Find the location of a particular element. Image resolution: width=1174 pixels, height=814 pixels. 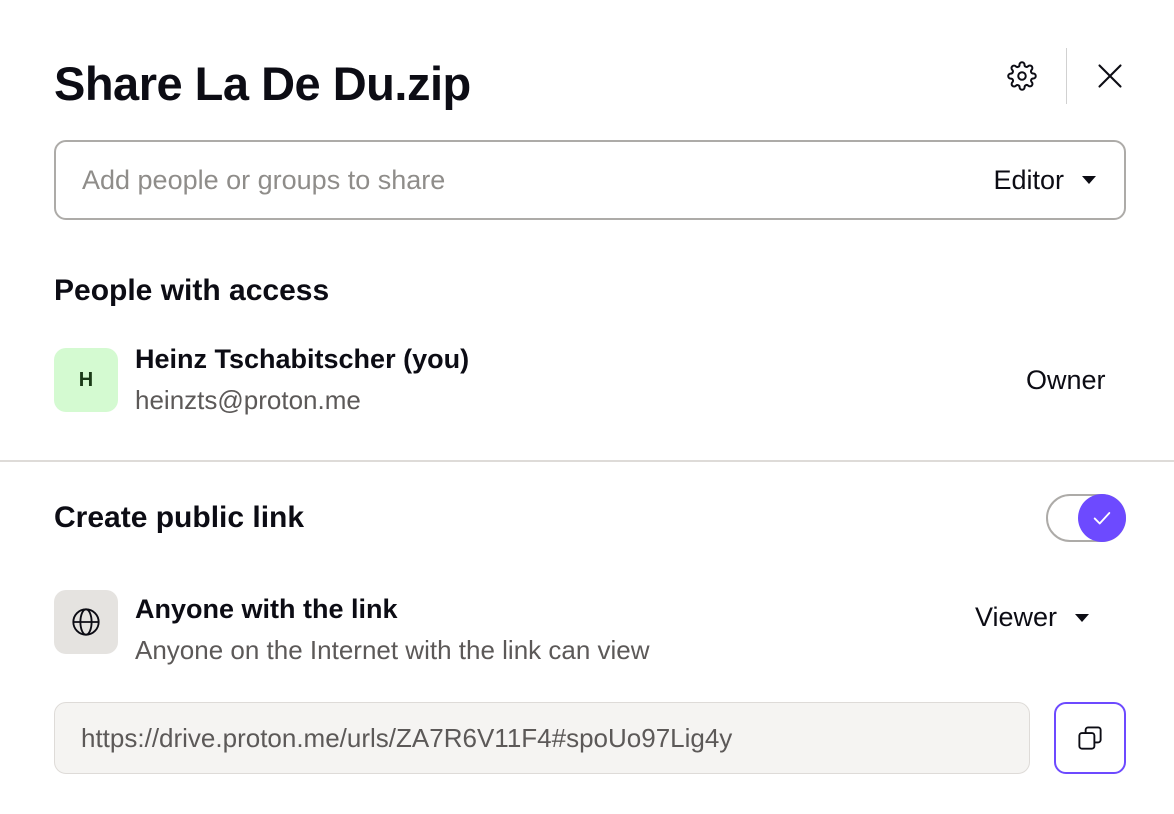

section-divider is located at coordinates (587, 461).